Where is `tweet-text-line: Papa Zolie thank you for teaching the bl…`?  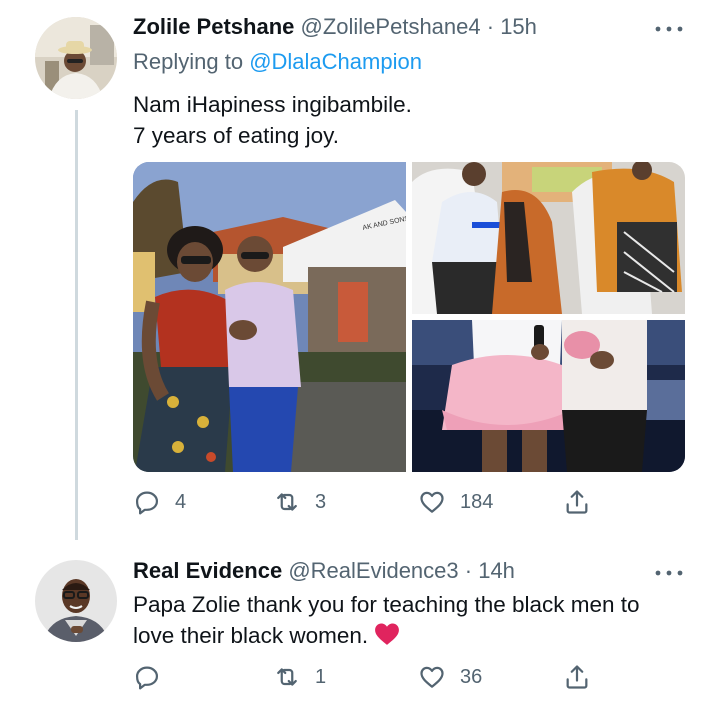
tweet-text-line: Papa Zolie thank you for teaching the bl… is located at coordinates (386, 604).